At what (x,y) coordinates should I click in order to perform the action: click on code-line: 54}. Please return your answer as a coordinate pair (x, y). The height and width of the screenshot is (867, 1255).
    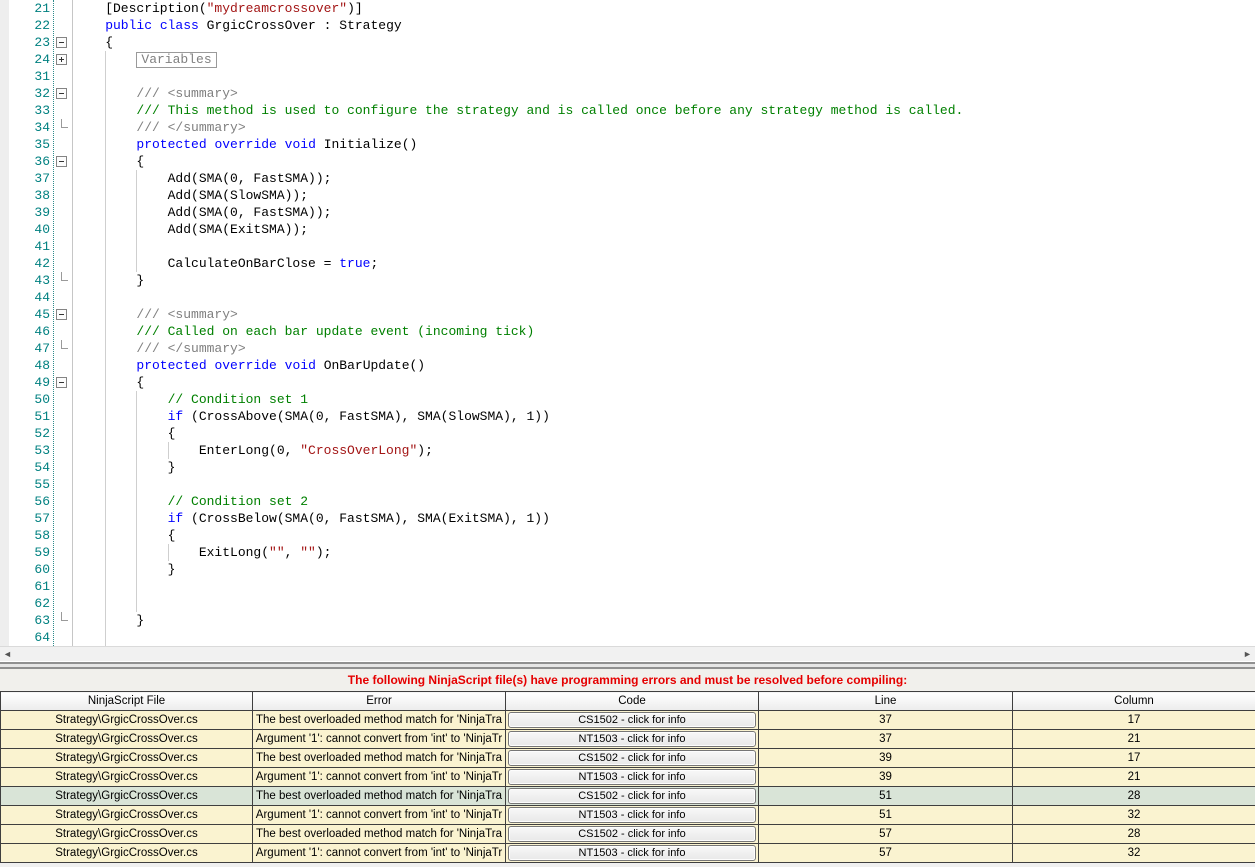
    Looking at the image, I should click on (627, 467).